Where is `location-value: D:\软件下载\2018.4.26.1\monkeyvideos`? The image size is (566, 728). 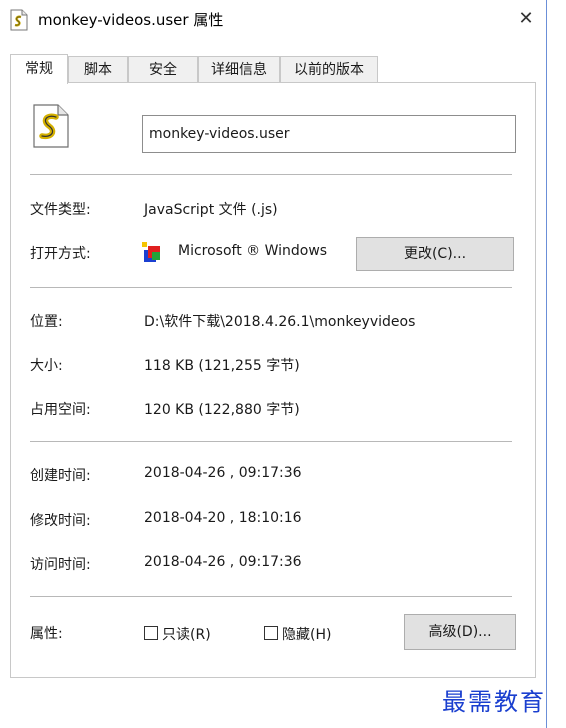 location-value: D:\软件下载\2018.4.26.1\monkeyvideos is located at coordinates (280, 322).